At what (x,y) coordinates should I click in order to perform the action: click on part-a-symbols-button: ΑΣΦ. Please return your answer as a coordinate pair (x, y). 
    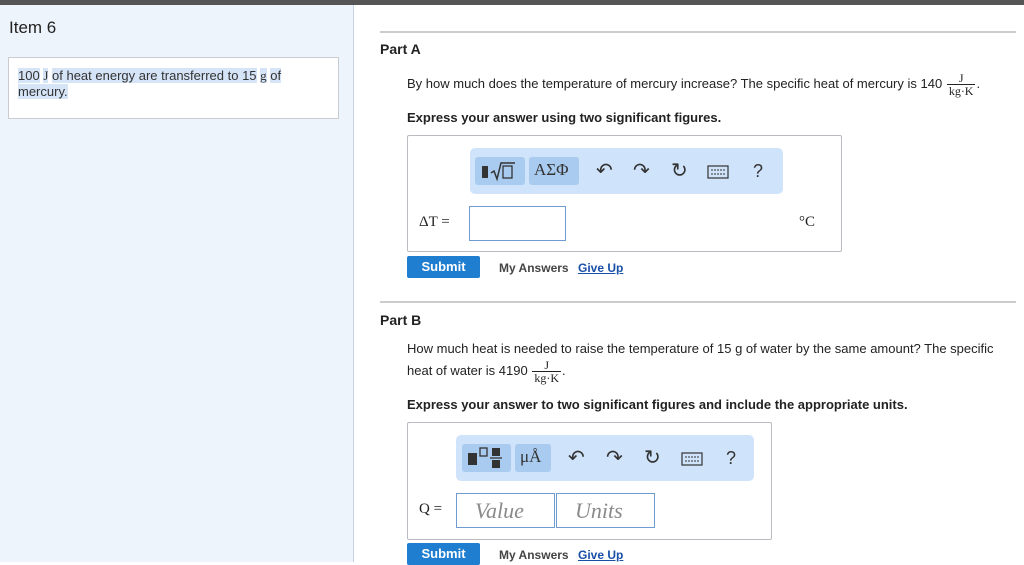
    Looking at the image, I should click on (554, 171).